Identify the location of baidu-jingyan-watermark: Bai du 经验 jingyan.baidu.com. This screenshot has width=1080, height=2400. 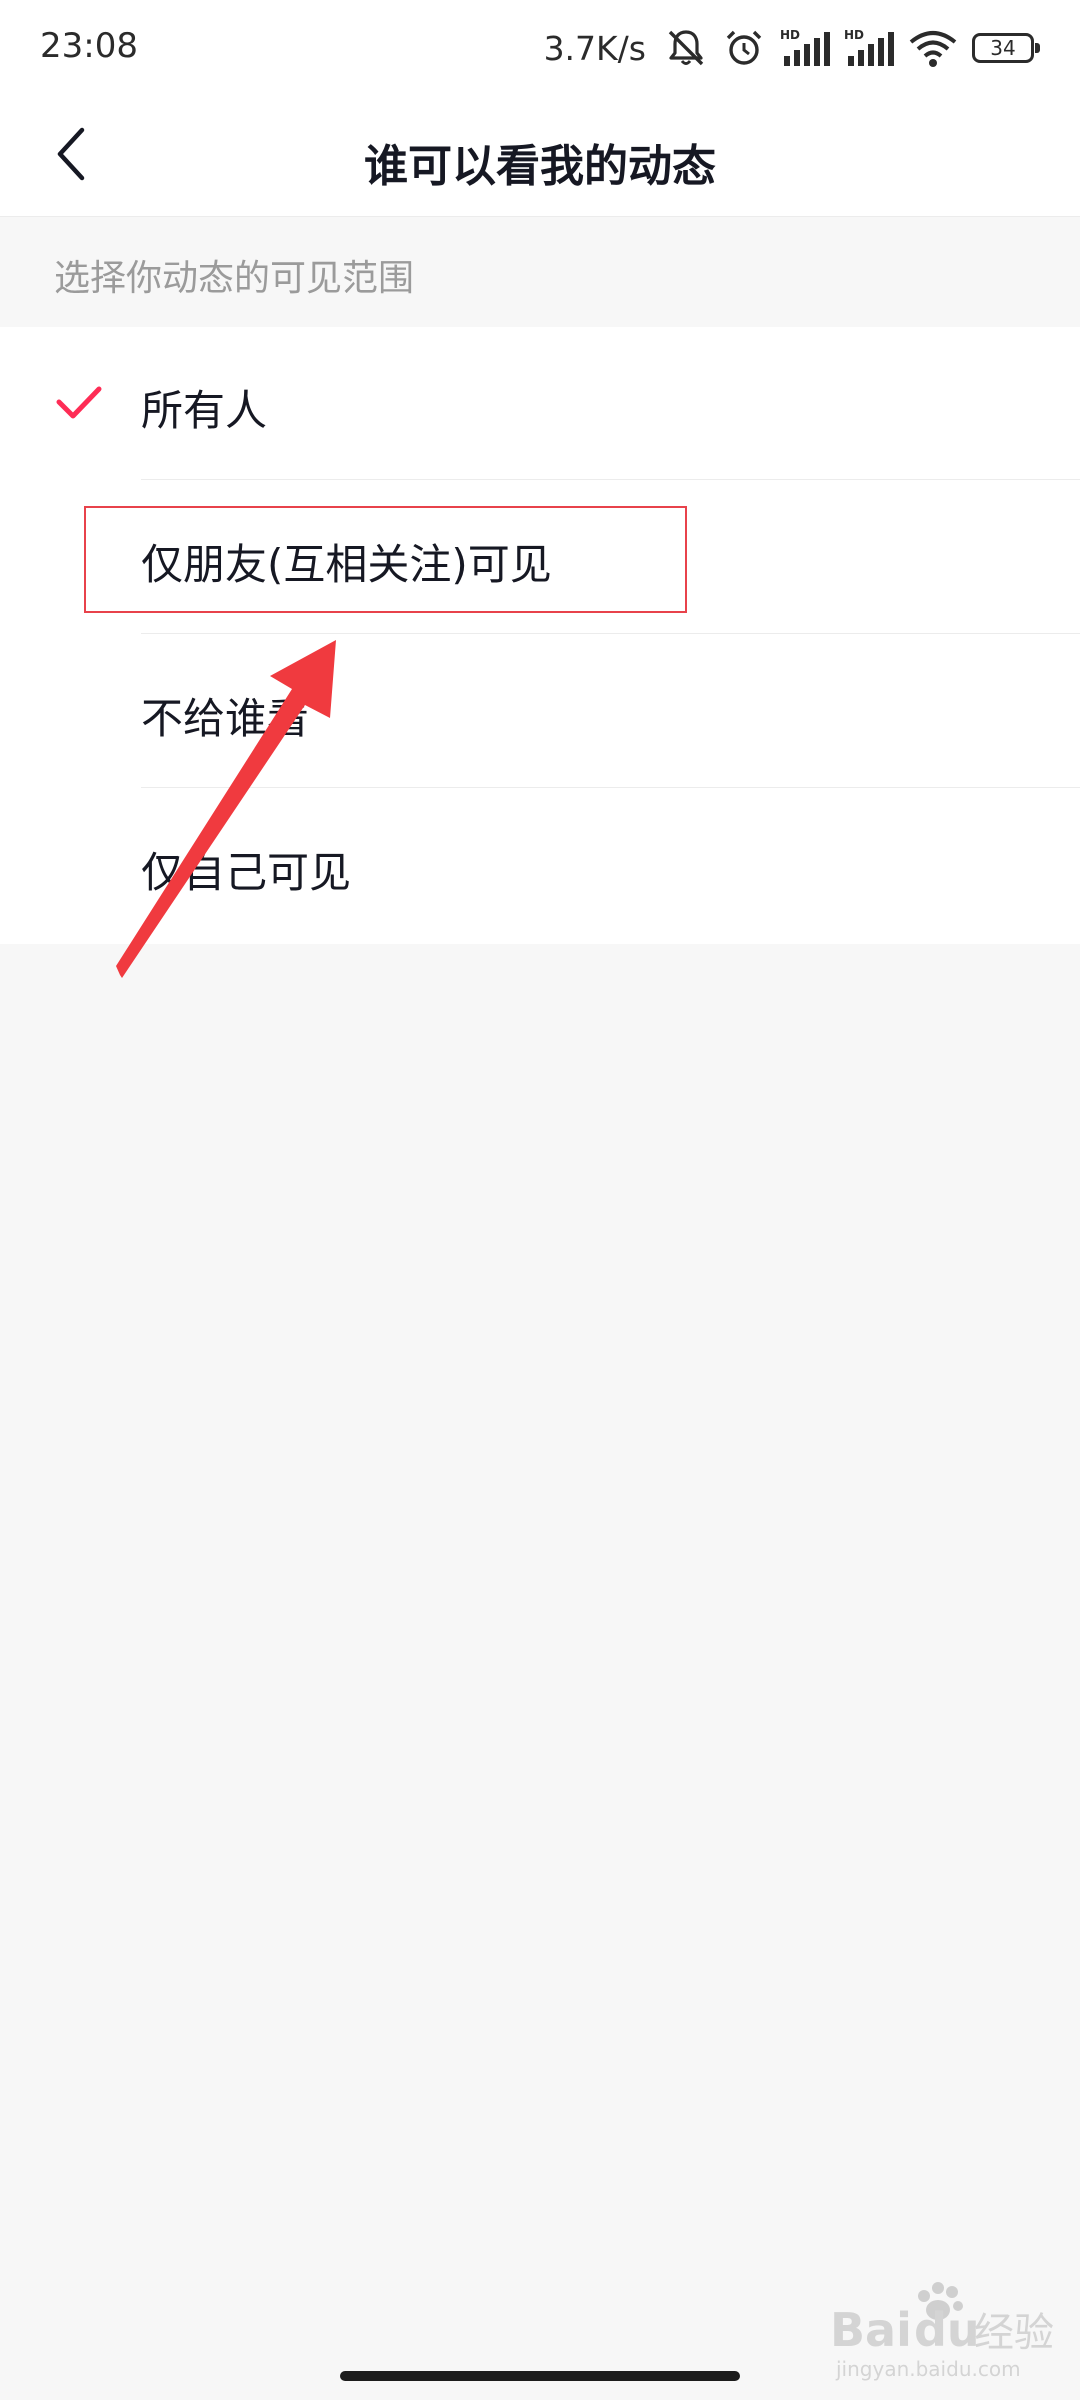
(942, 2331).